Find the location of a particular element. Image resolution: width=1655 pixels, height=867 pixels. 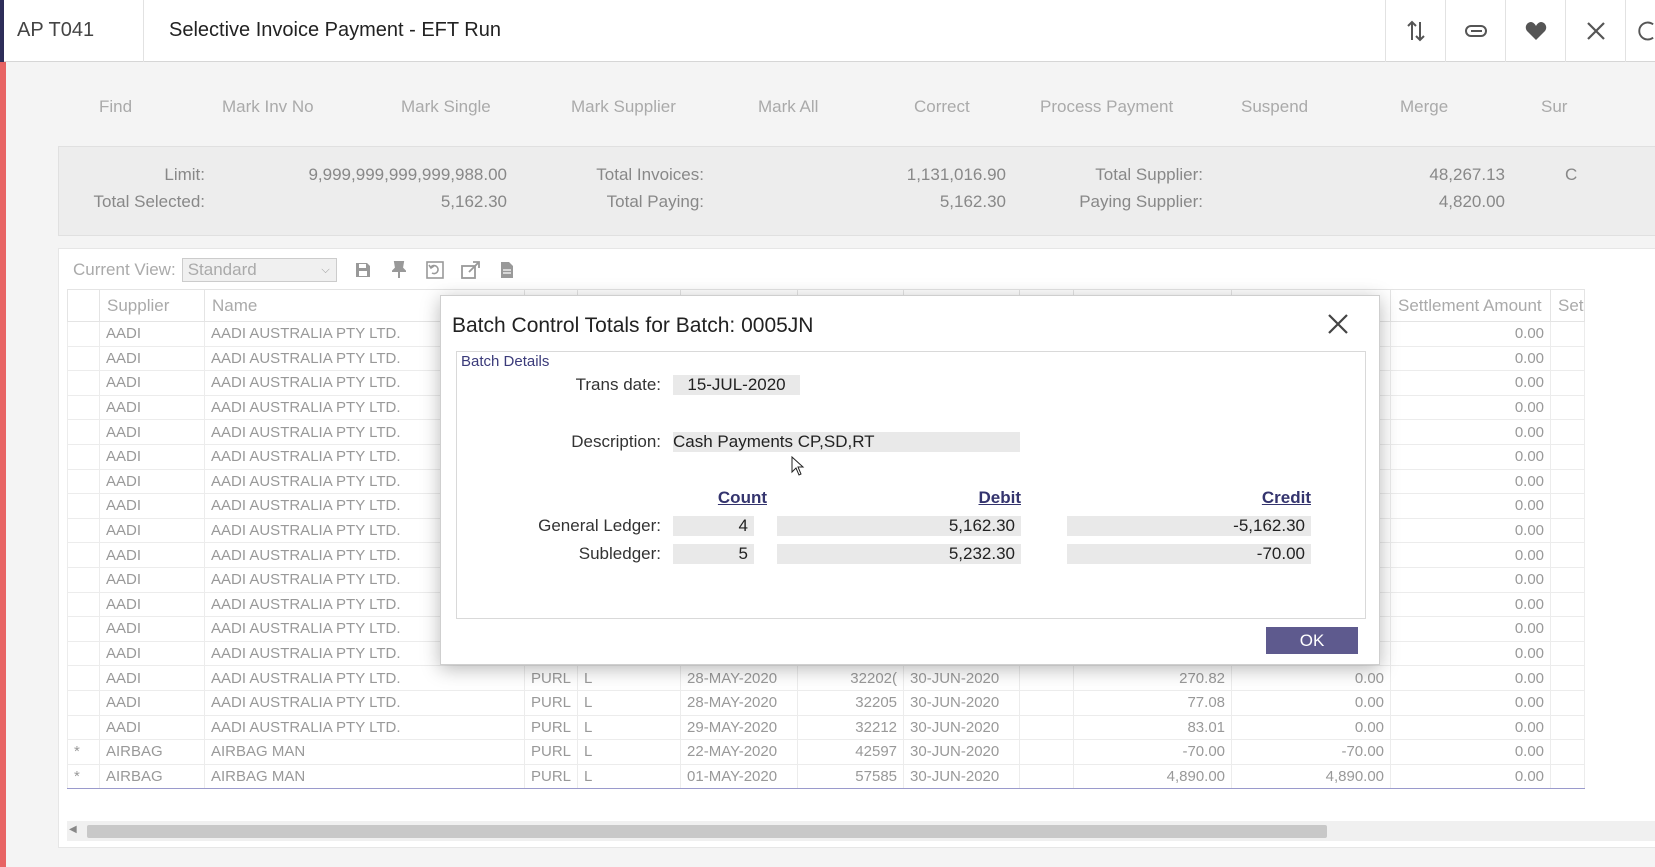

gl-credit-field: -5,162.30 is located at coordinates (1189, 526).